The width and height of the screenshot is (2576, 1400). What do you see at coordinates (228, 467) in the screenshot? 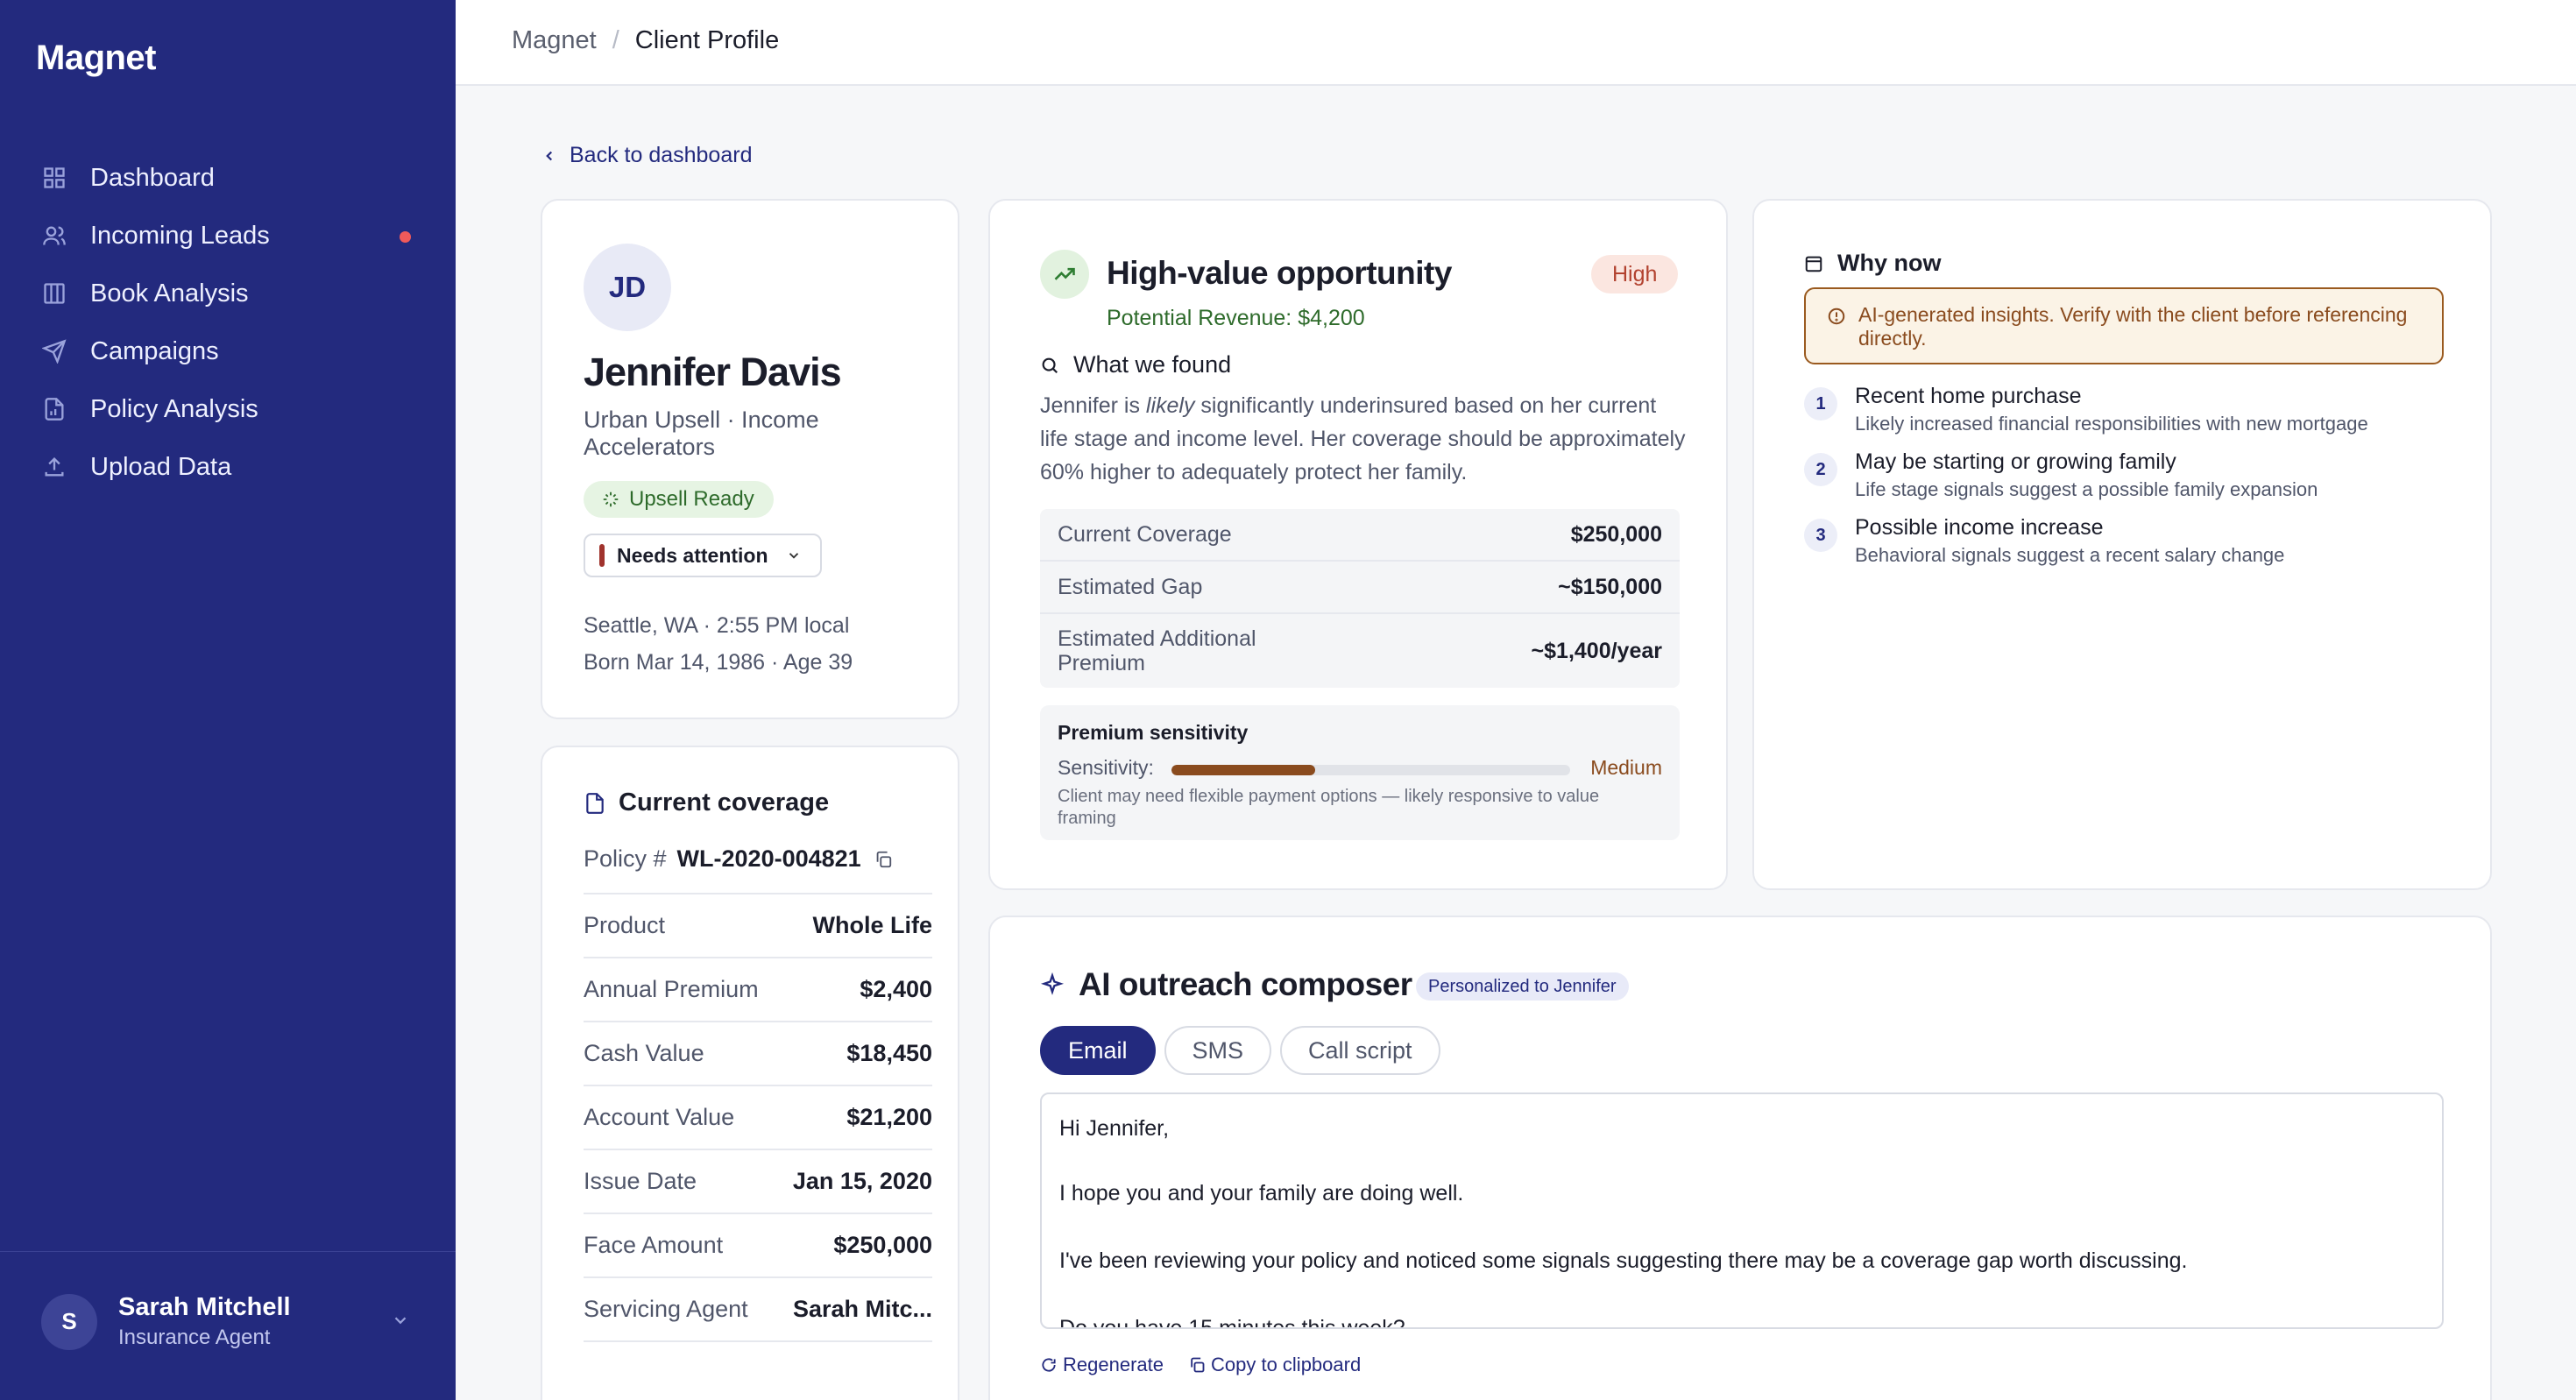
I see `sidebar-item-upload-data: Upload Data` at bounding box center [228, 467].